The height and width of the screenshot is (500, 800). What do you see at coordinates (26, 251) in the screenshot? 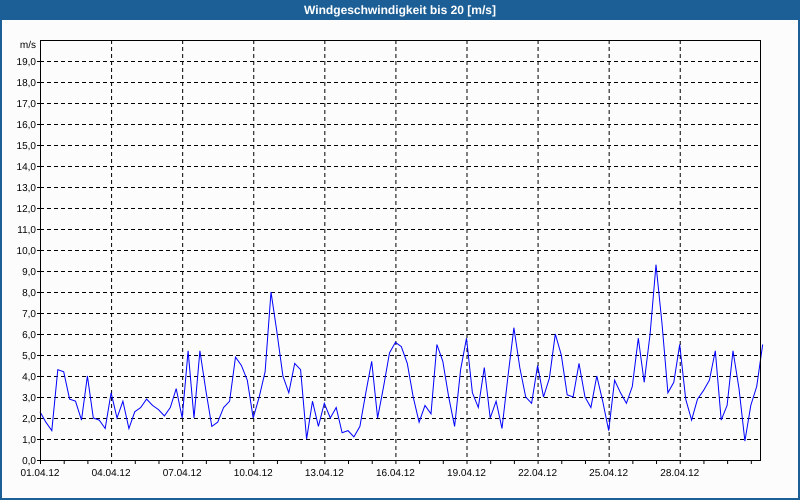
I see `y-tick-label: 10,0` at bounding box center [26, 251].